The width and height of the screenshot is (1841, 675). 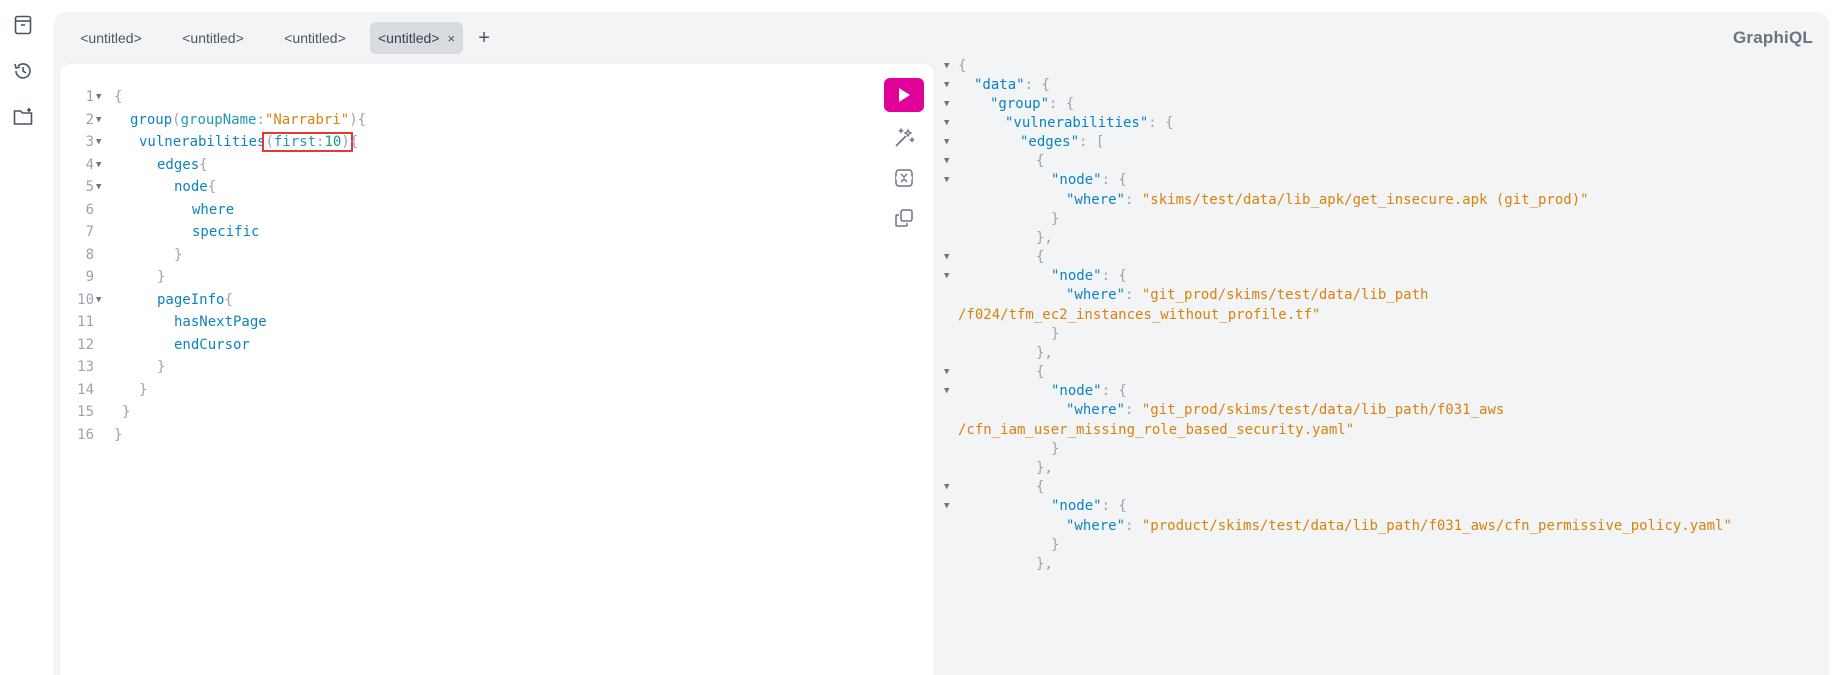 What do you see at coordinates (85, 412) in the screenshot?
I see `line-number: 15` at bounding box center [85, 412].